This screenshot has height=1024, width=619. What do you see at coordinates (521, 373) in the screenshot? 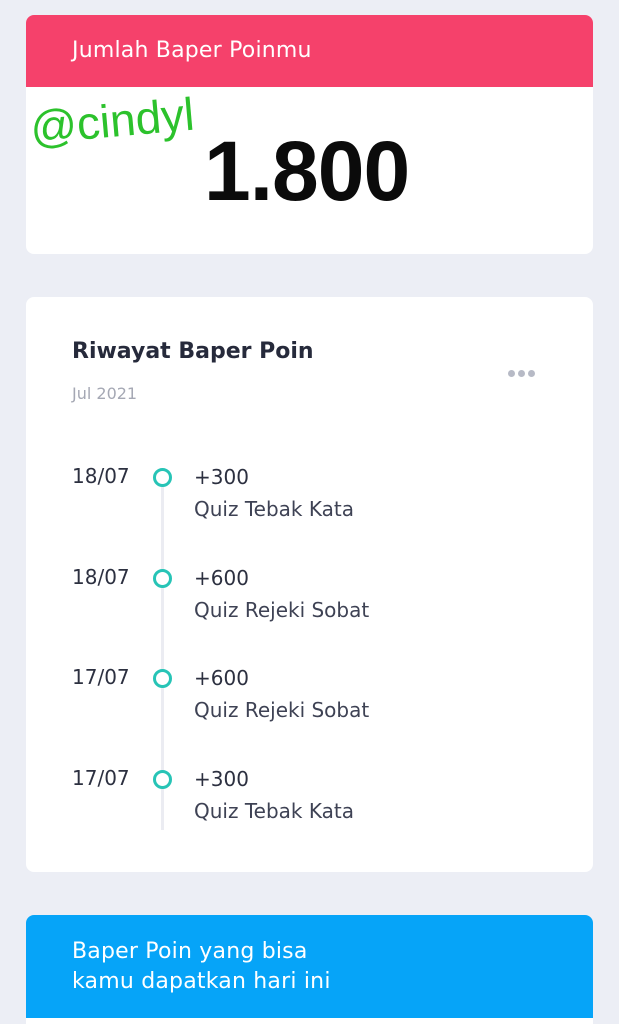
I see `more-options-button` at bounding box center [521, 373].